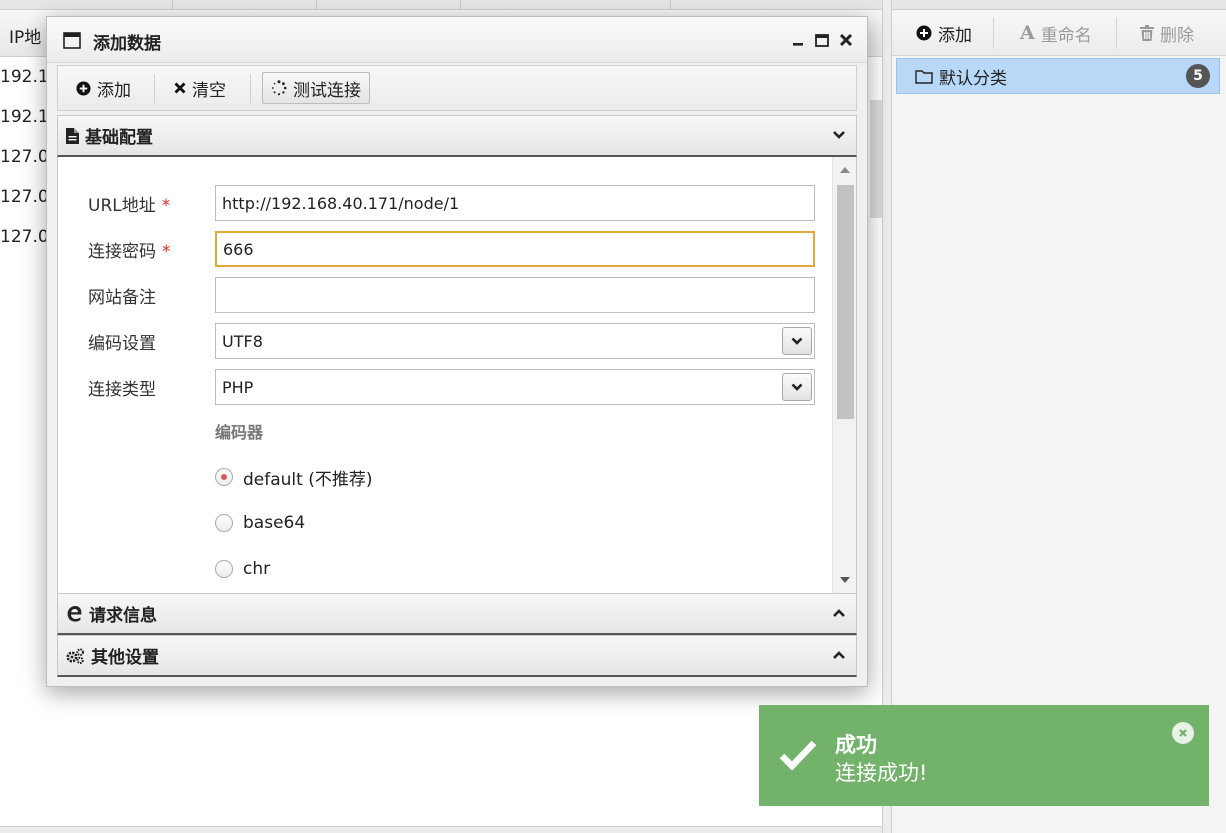  What do you see at coordinates (74, 614) in the screenshot?
I see `edge-icon` at bounding box center [74, 614].